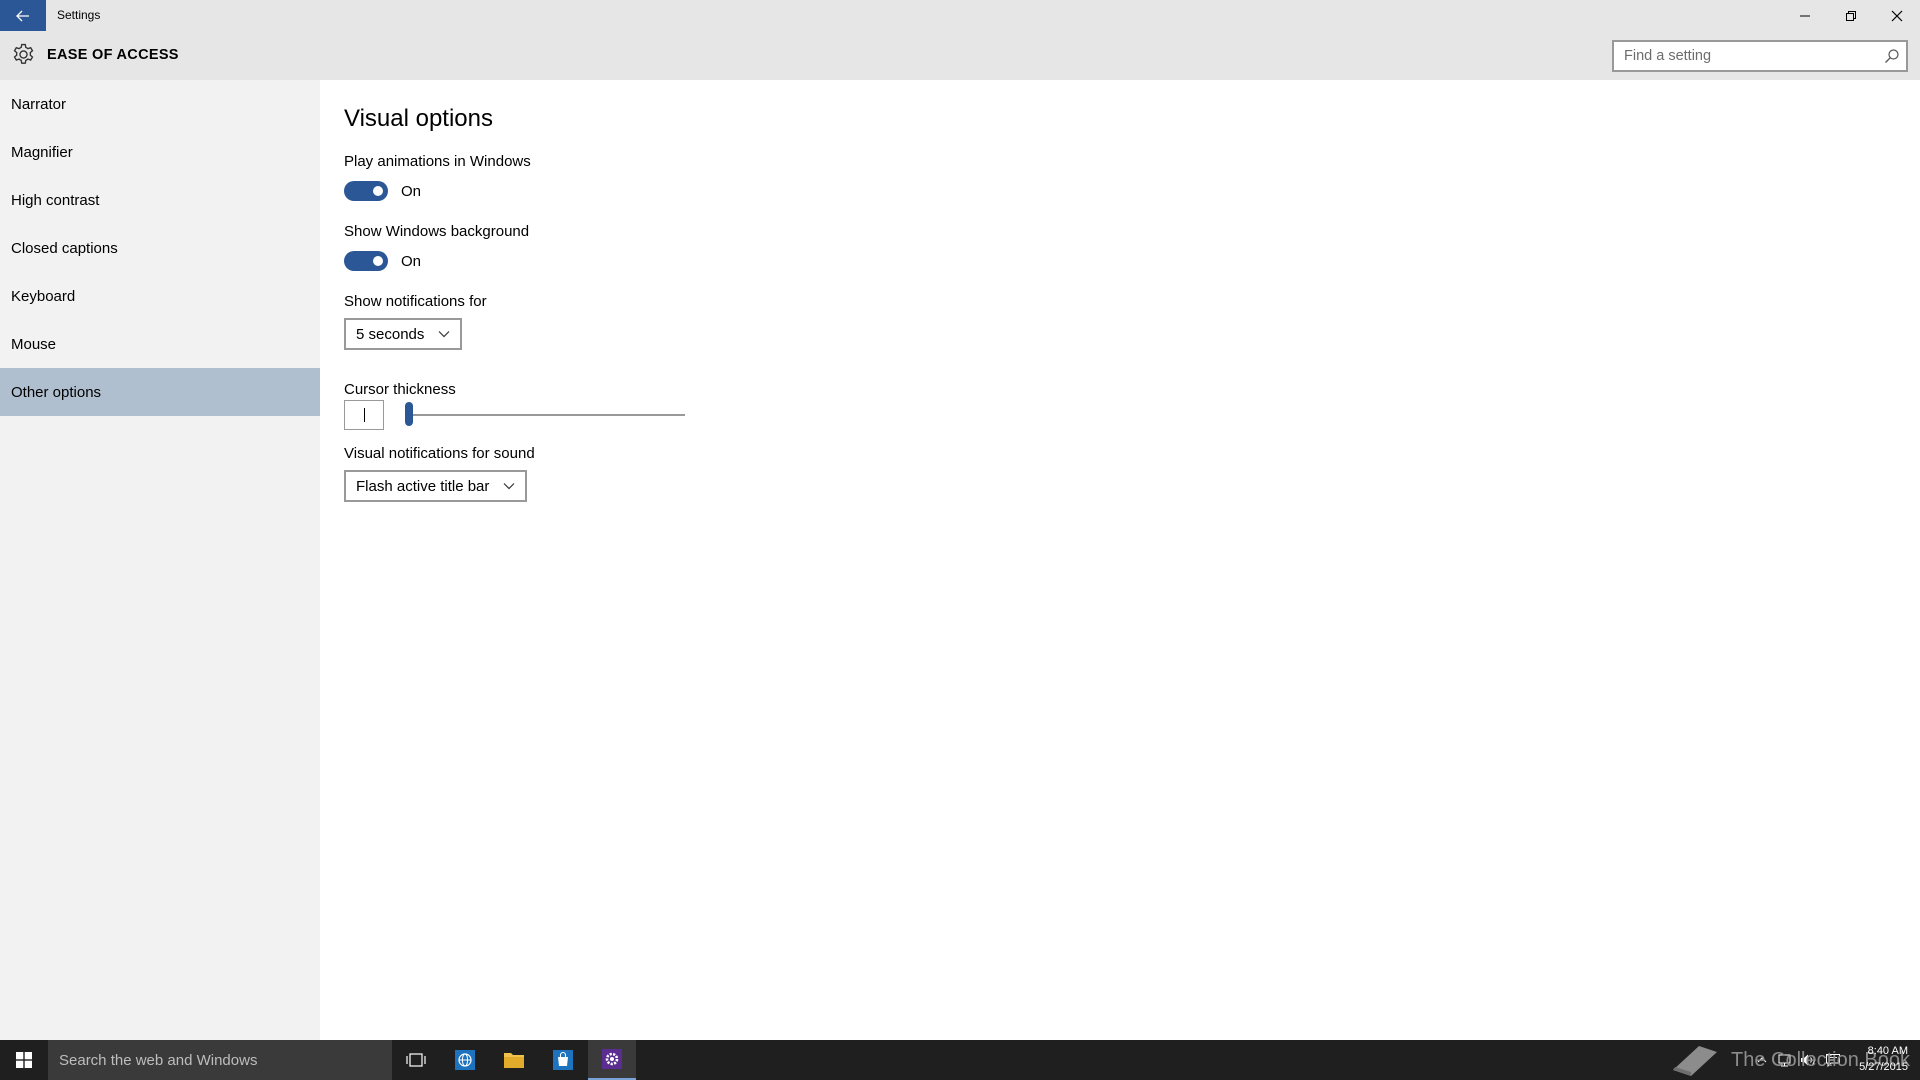  Describe the element at coordinates (390, 334) in the screenshot. I see `notifications-duration-value: 5 seconds` at that location.